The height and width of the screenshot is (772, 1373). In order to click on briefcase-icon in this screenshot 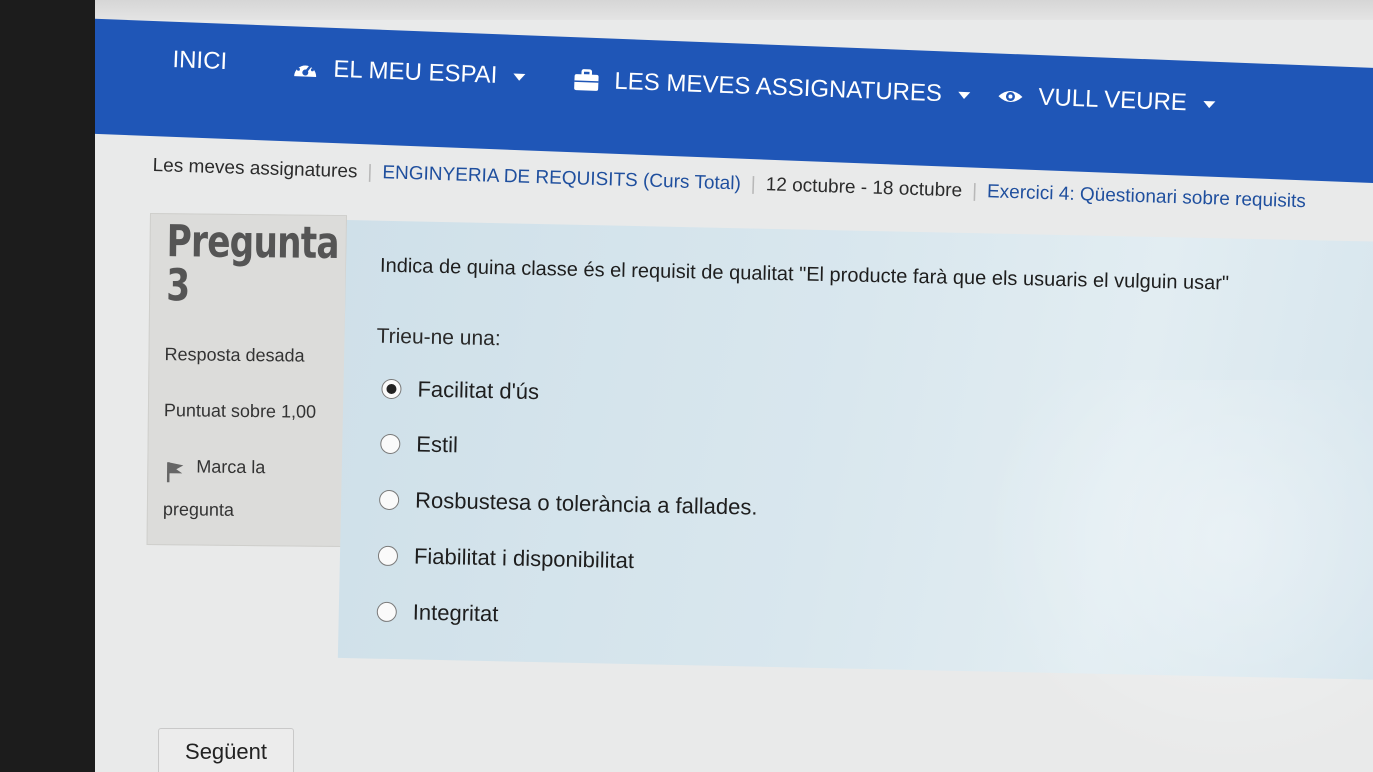, I will do `click(586, 80)`.